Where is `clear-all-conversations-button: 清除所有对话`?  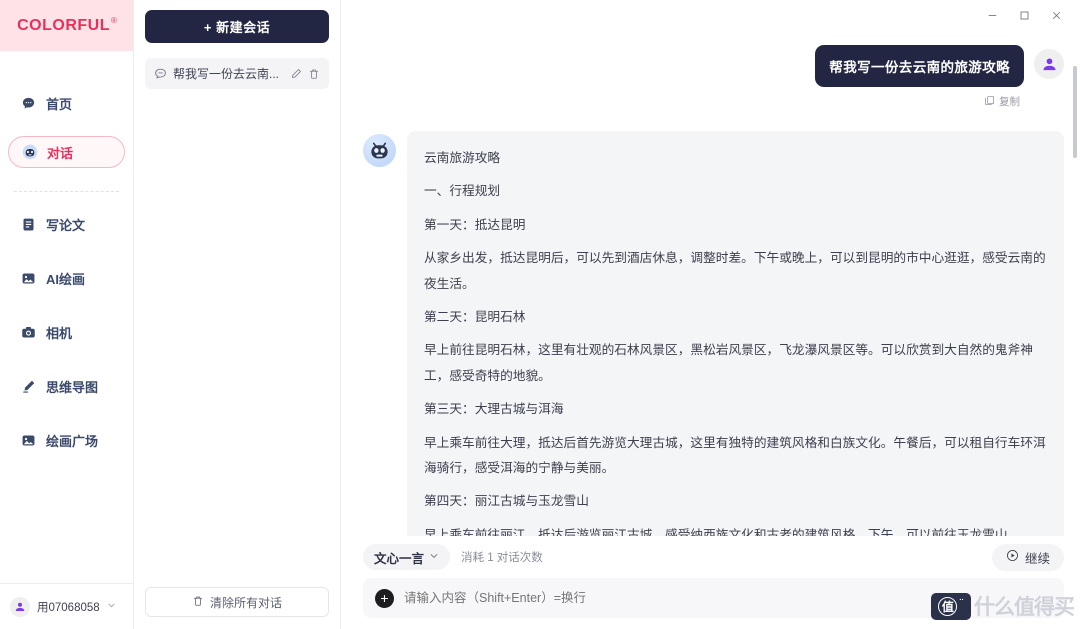 clear-all-conversations-button: 清除所有对话 is located at coordinates (237, 602).